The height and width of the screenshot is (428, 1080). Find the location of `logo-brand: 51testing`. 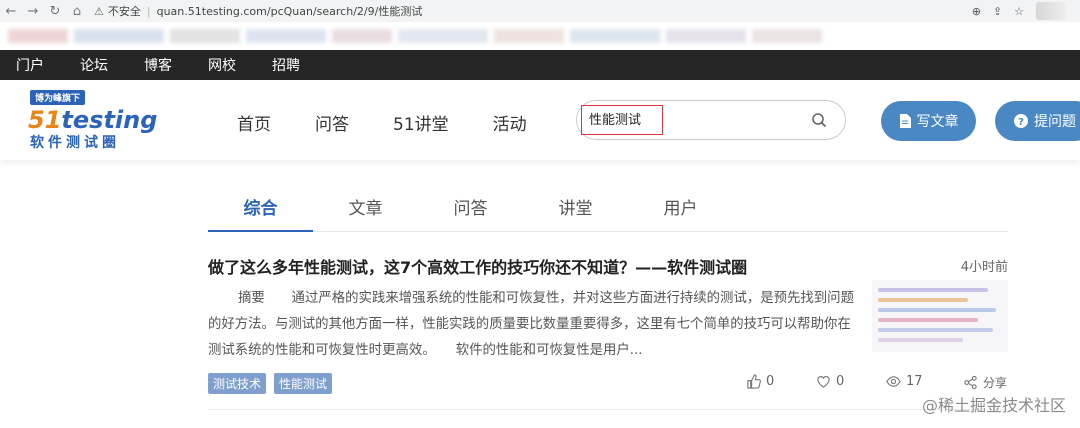

logo-brand: 51testing is located at coordinates (92, 120).